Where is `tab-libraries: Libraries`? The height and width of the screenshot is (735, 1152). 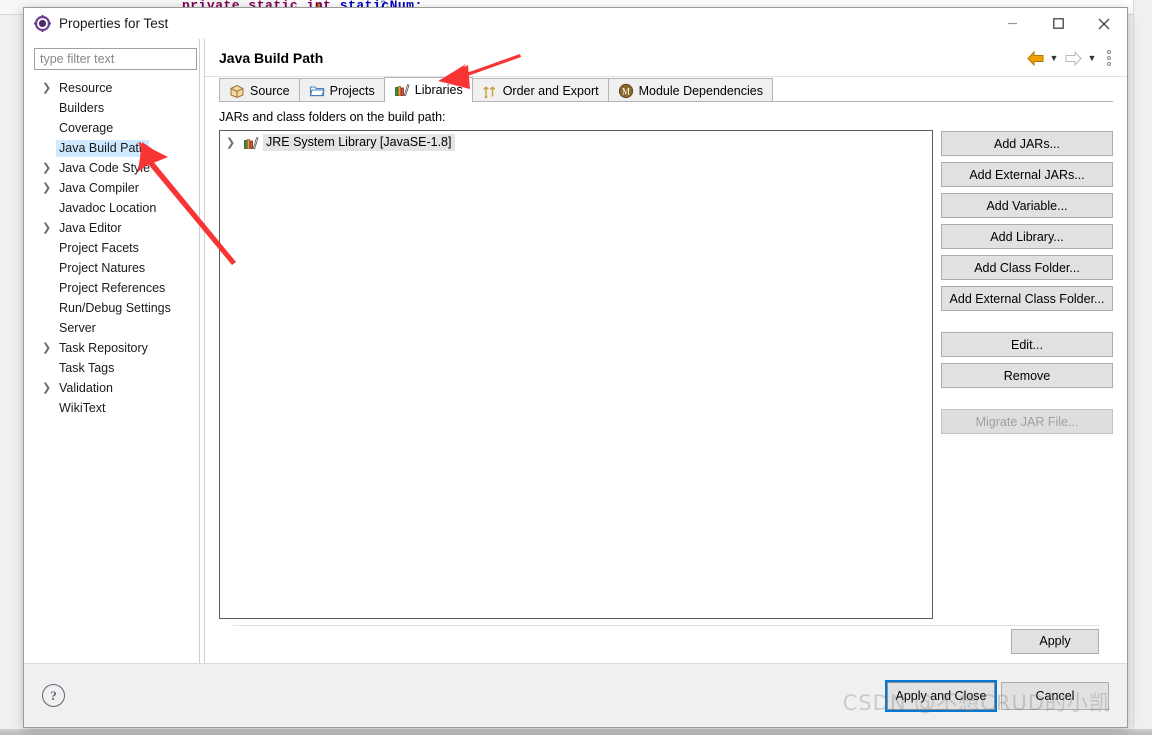 tab-libraries: Libraries is located at coordinates (428, 89).